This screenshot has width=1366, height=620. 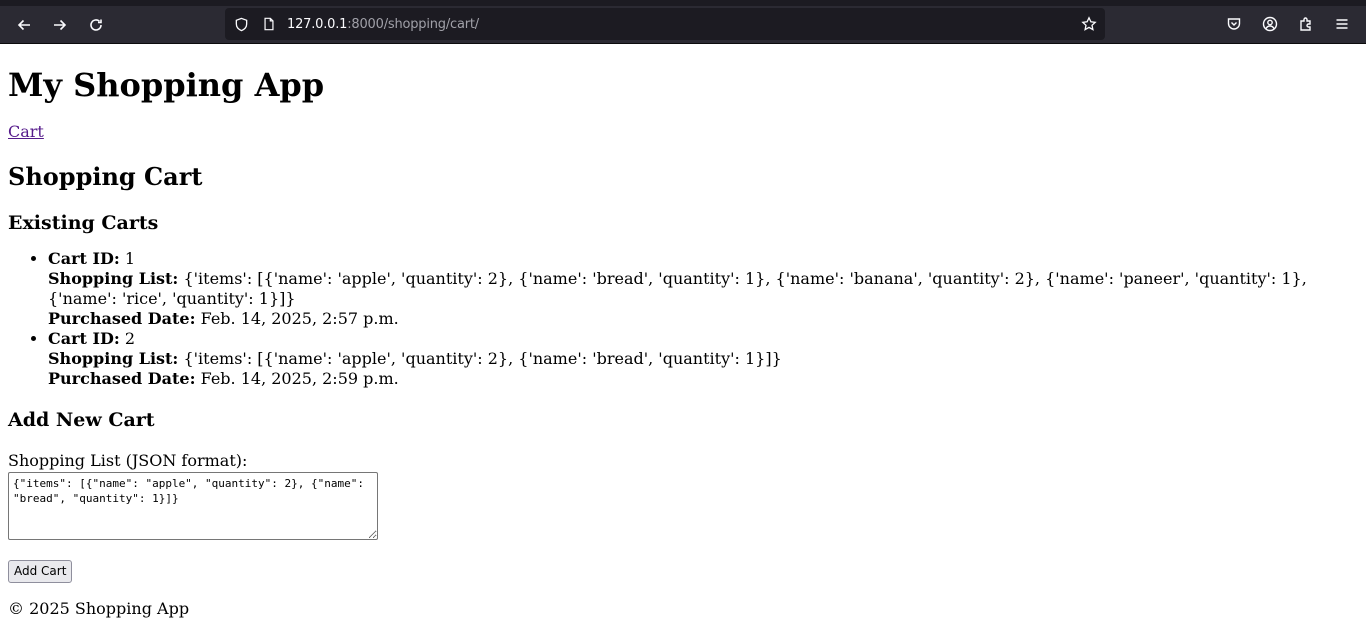 I want to click on add-cart-button: Add Cart, so click(x=40, y=571).